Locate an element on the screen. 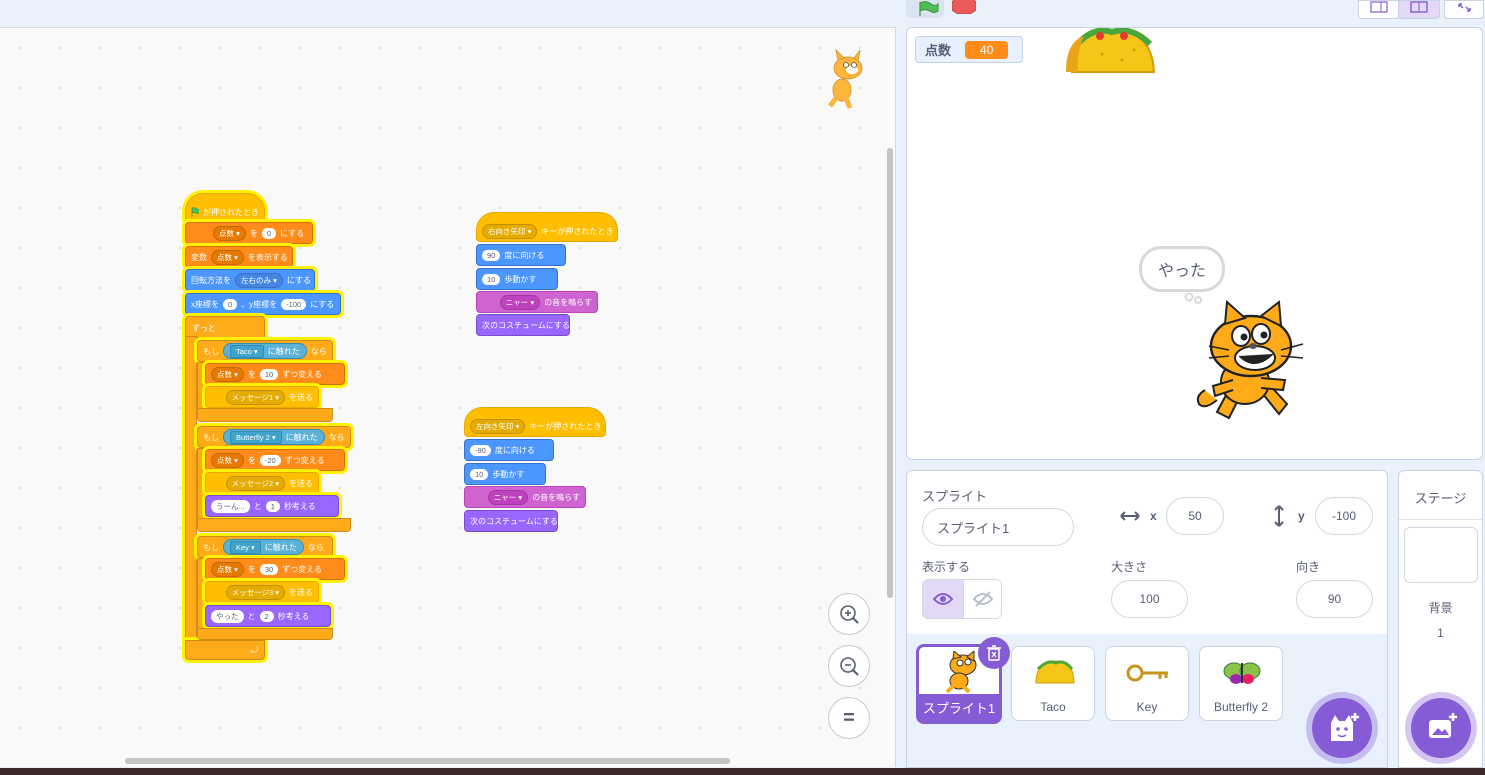  change-variable-block: 点数 ▾ を -20 ずつ変える is located at coordinates (275, 460).